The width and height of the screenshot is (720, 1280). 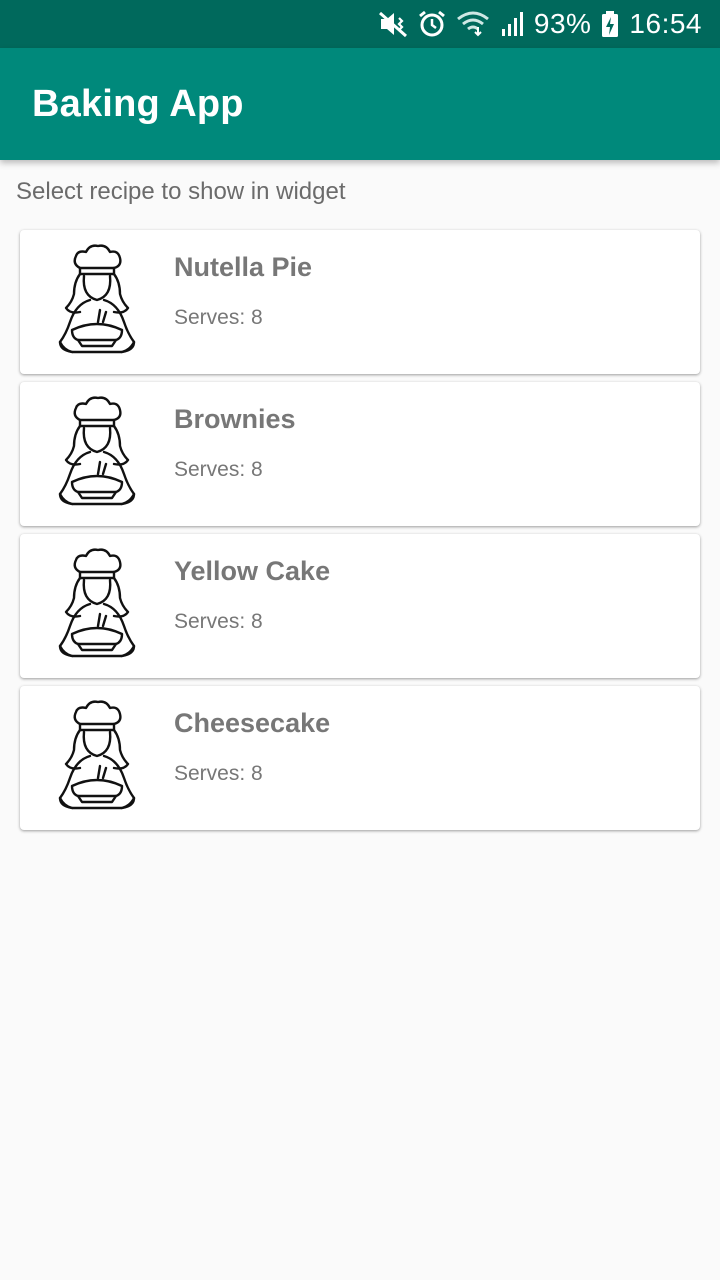 What do you see at coordinates (360, 104) in the screenshot?
I see `app-toolbar: Baking App` at bounding box center [360, 104].